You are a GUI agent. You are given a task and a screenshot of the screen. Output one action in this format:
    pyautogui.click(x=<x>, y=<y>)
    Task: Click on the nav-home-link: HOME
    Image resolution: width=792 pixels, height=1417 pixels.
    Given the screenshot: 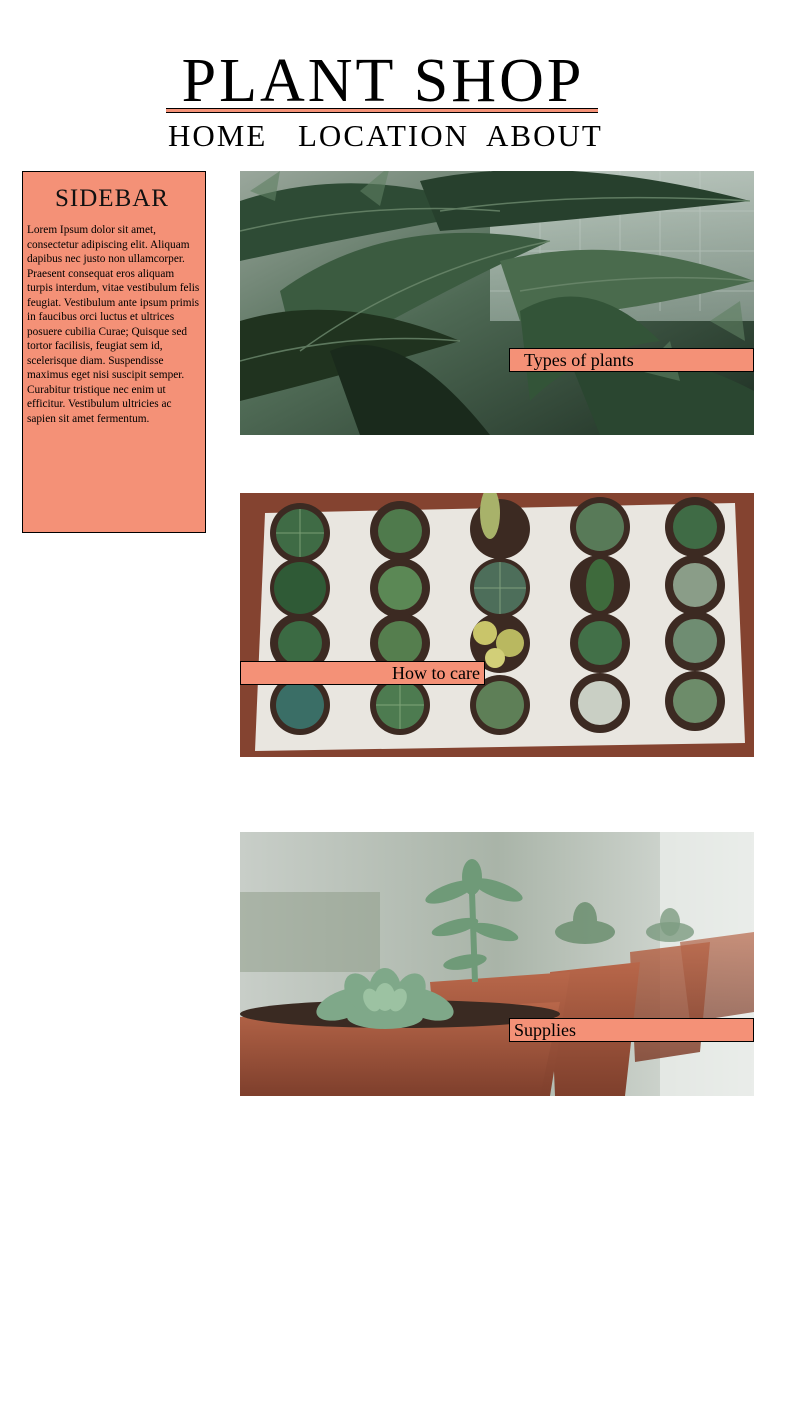 What is the action you would take?
    pyautogui.click(x=217, y=136)
    